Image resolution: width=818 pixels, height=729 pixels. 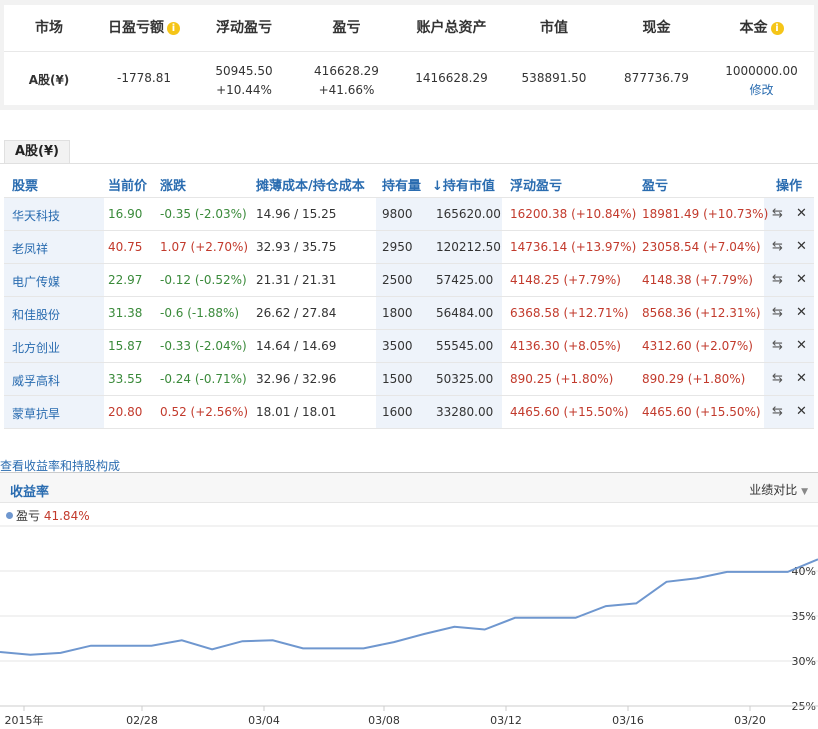 What do you see at coordinates (465, 280) in the screenshot?
I see `holding-market-value: 57425.00` at bounding box center [465, 280].